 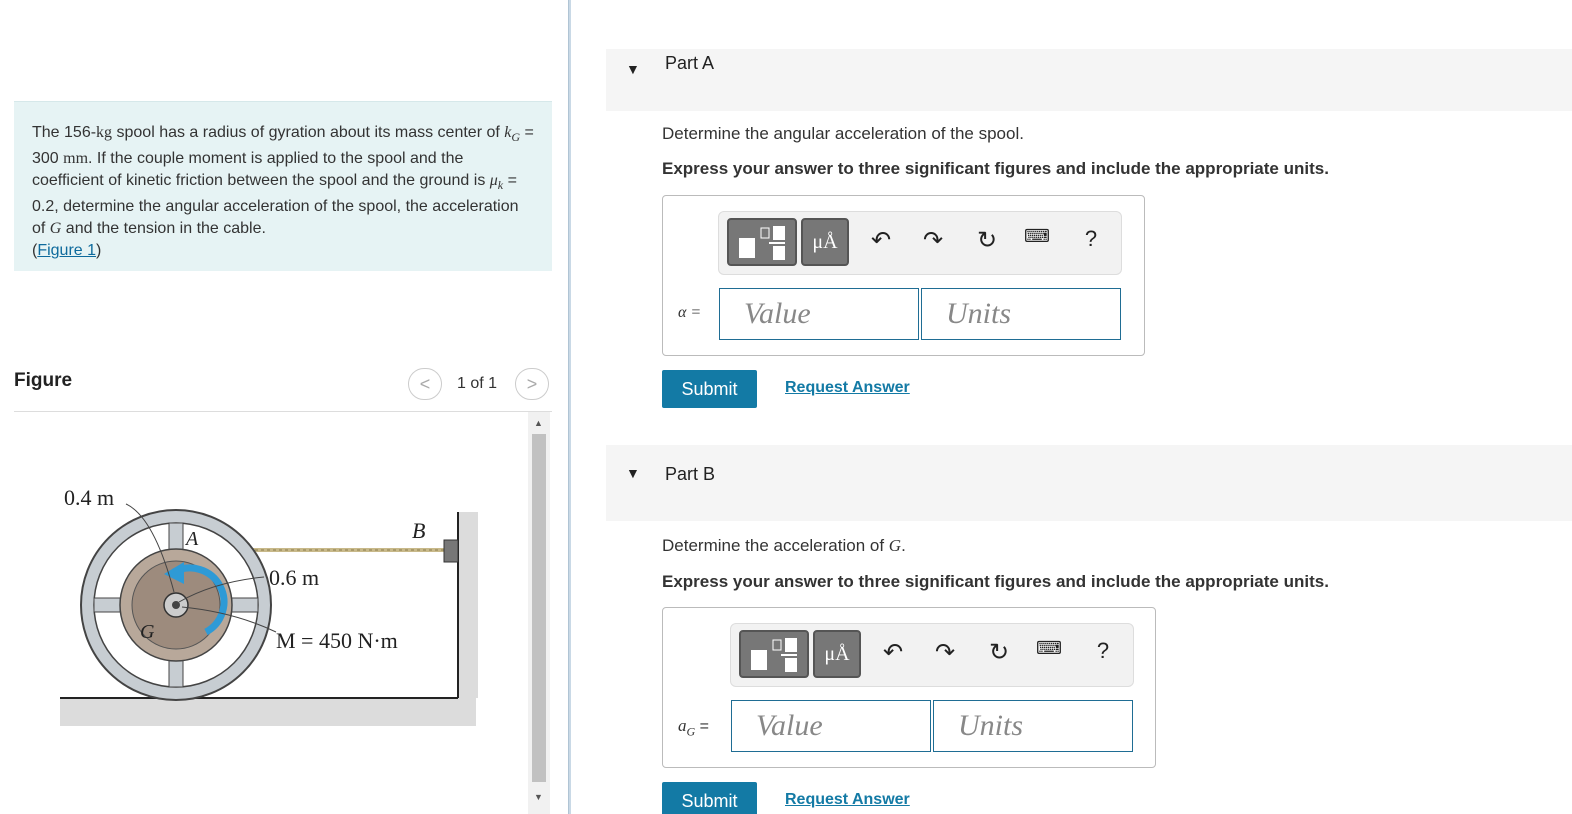 I want to click on label-a: A, so click(x=191, y=539).